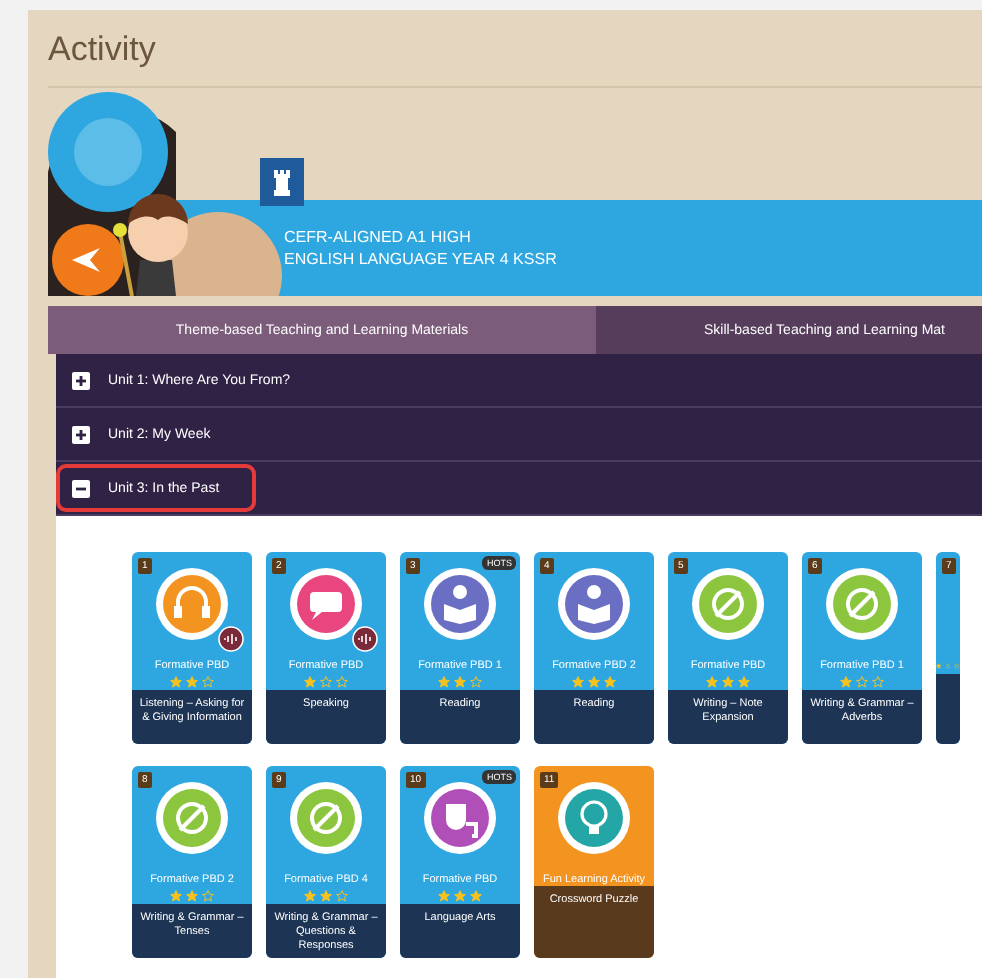 The width and height of the screenshot is (982, 978). I want to click on page-title: Activity, so click(515, 49).